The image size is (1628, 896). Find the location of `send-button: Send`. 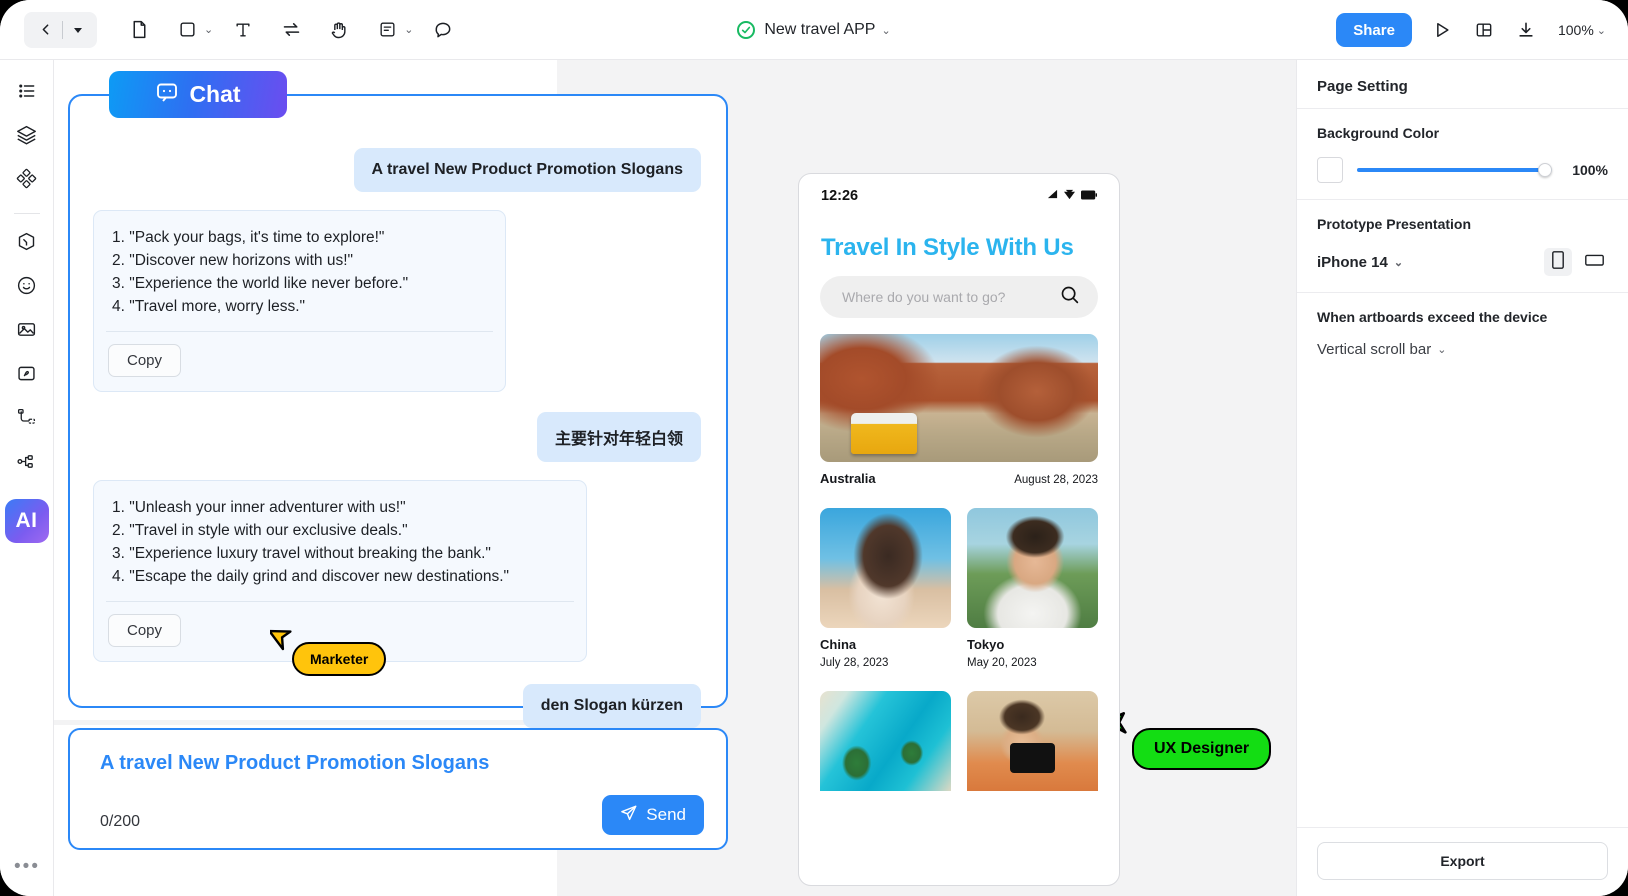

send-button: Send is located at coordinates (653, 815).